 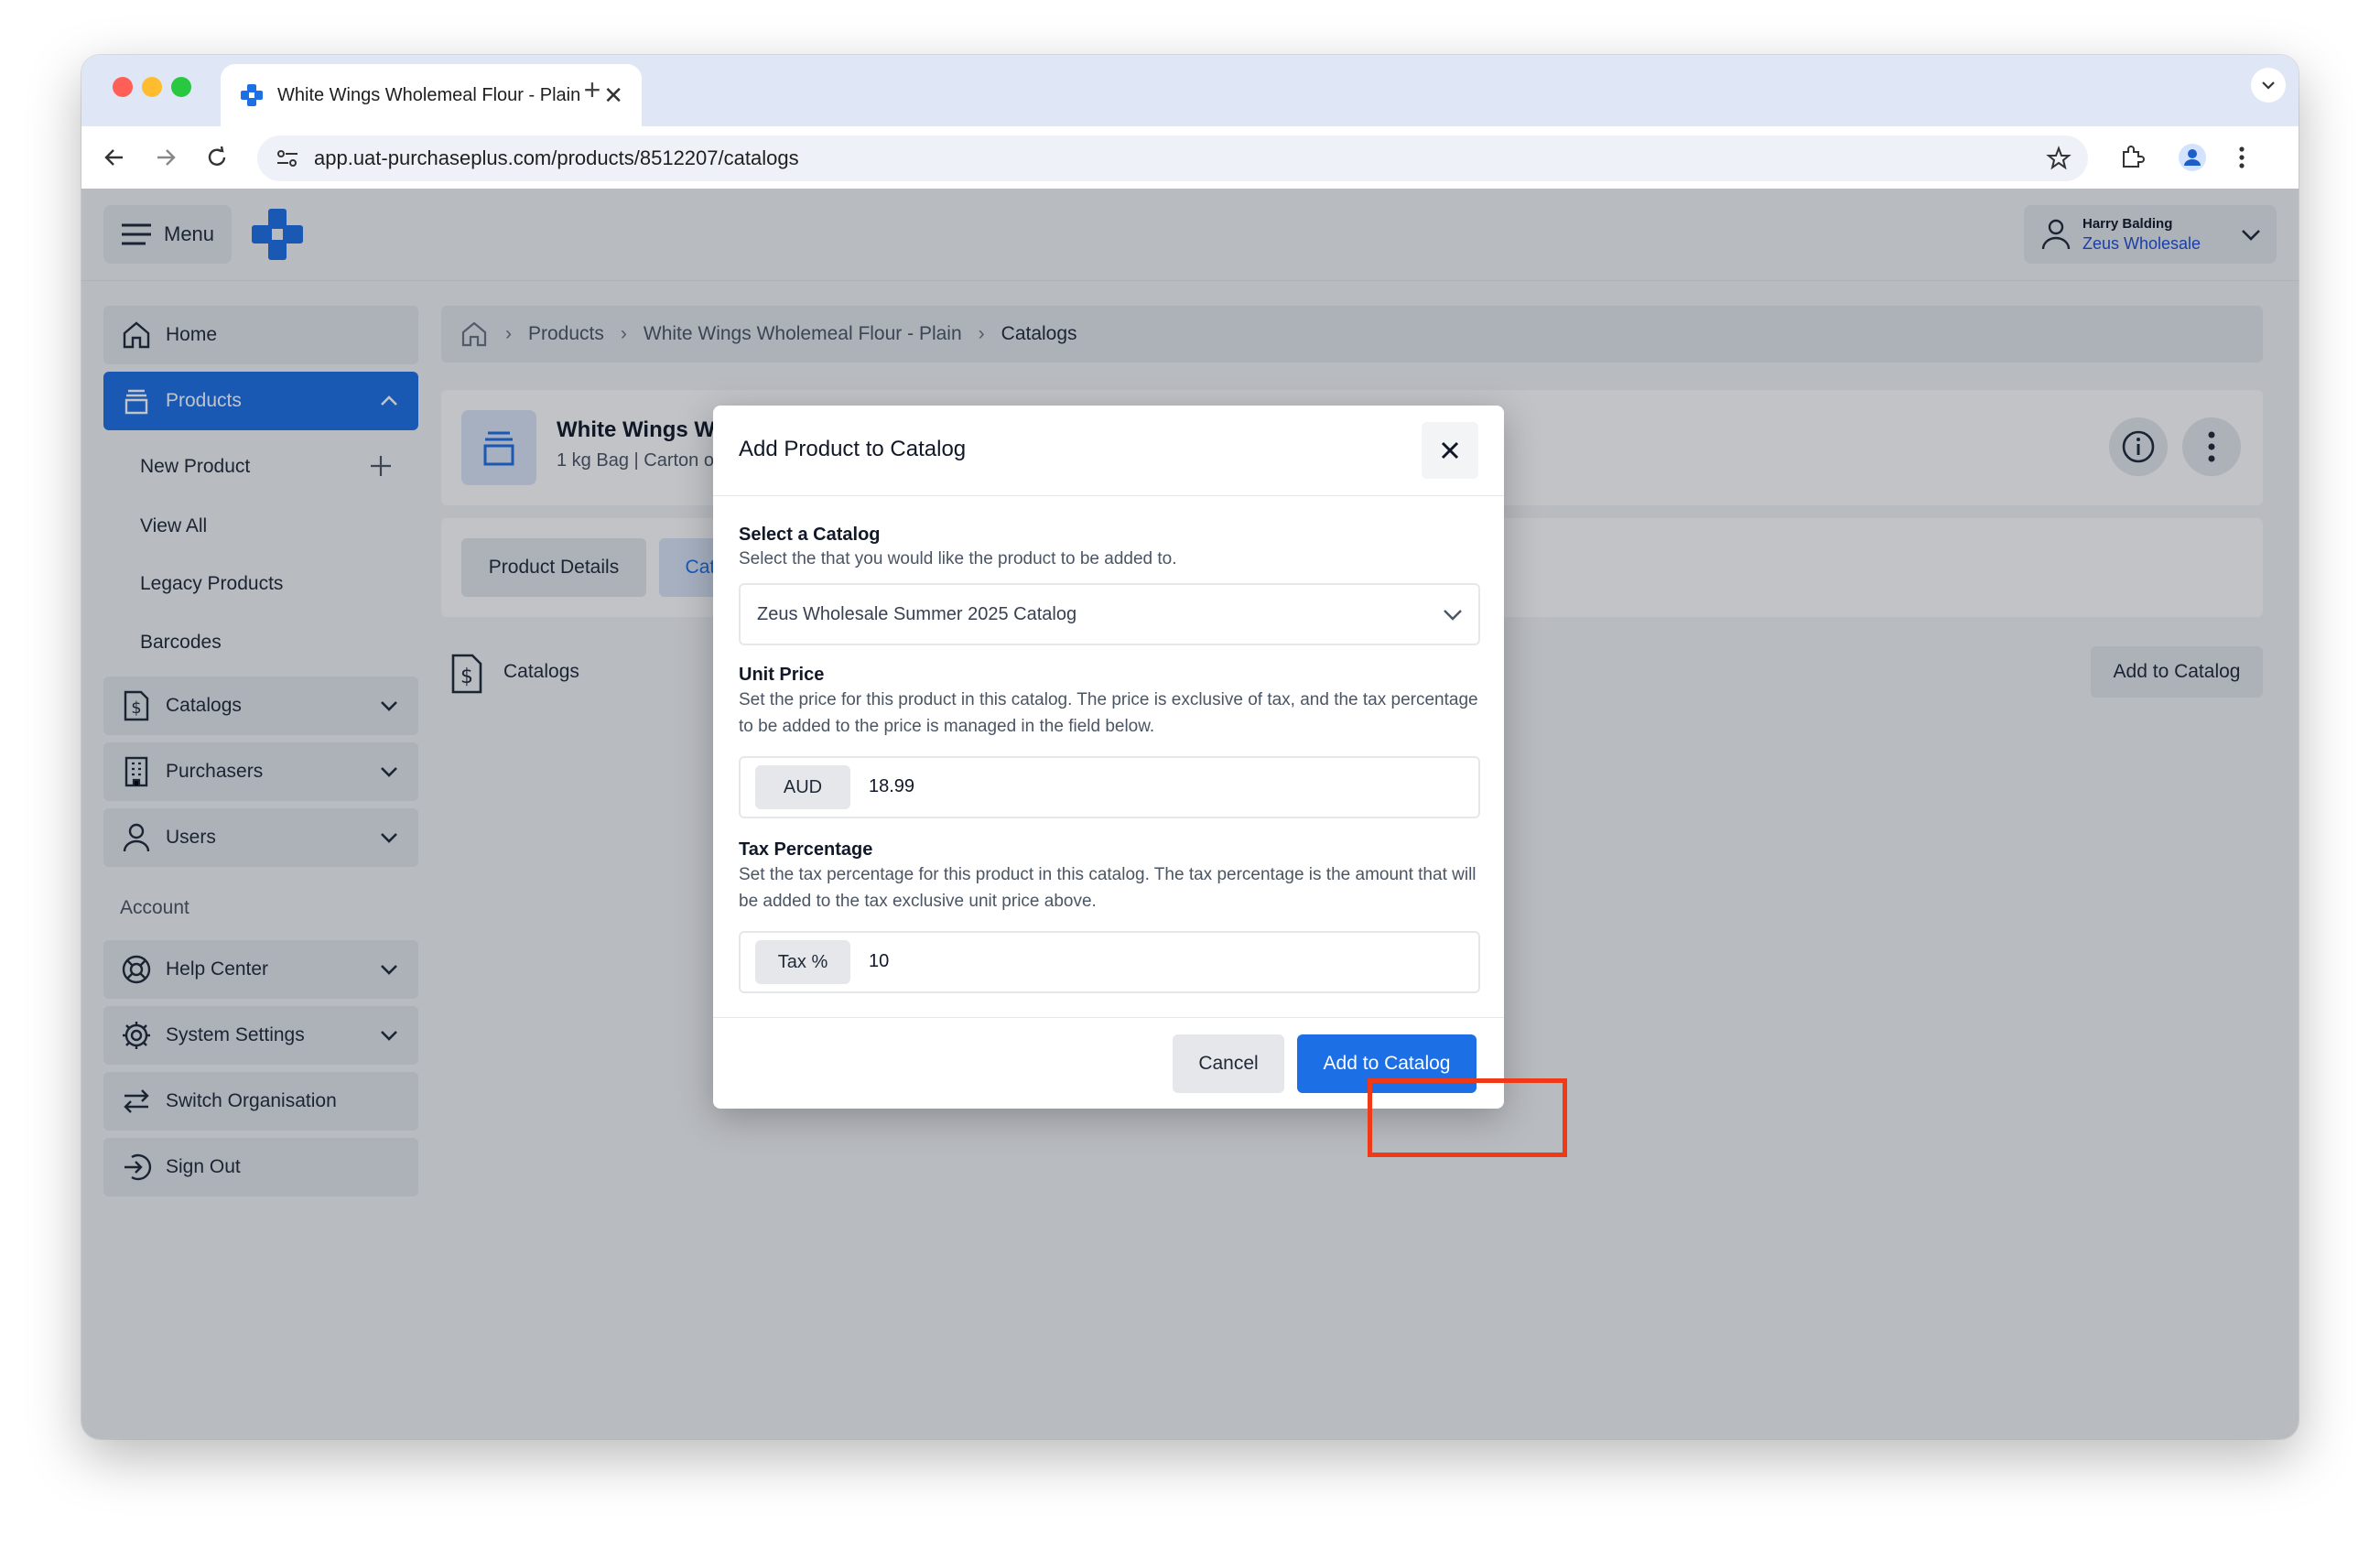 What do you see at coordinates (252, 95) in the screenshot?
I see `favicon-icon` at bounding box center [252, 95].